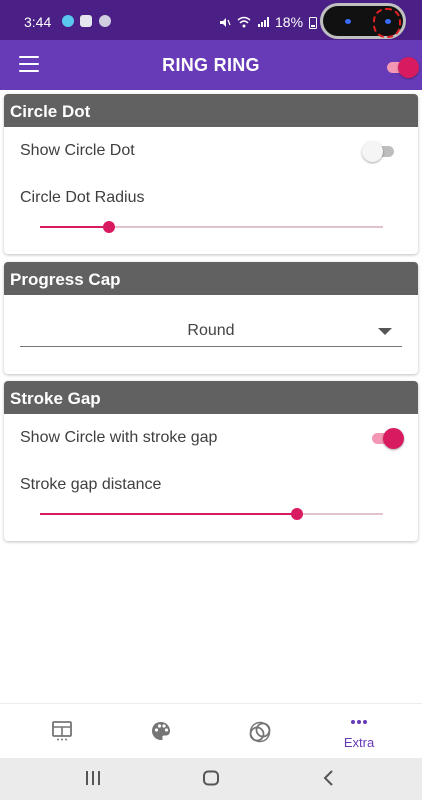 The image size is (422, 800). I want to click on home-icon, so click(211, 778).